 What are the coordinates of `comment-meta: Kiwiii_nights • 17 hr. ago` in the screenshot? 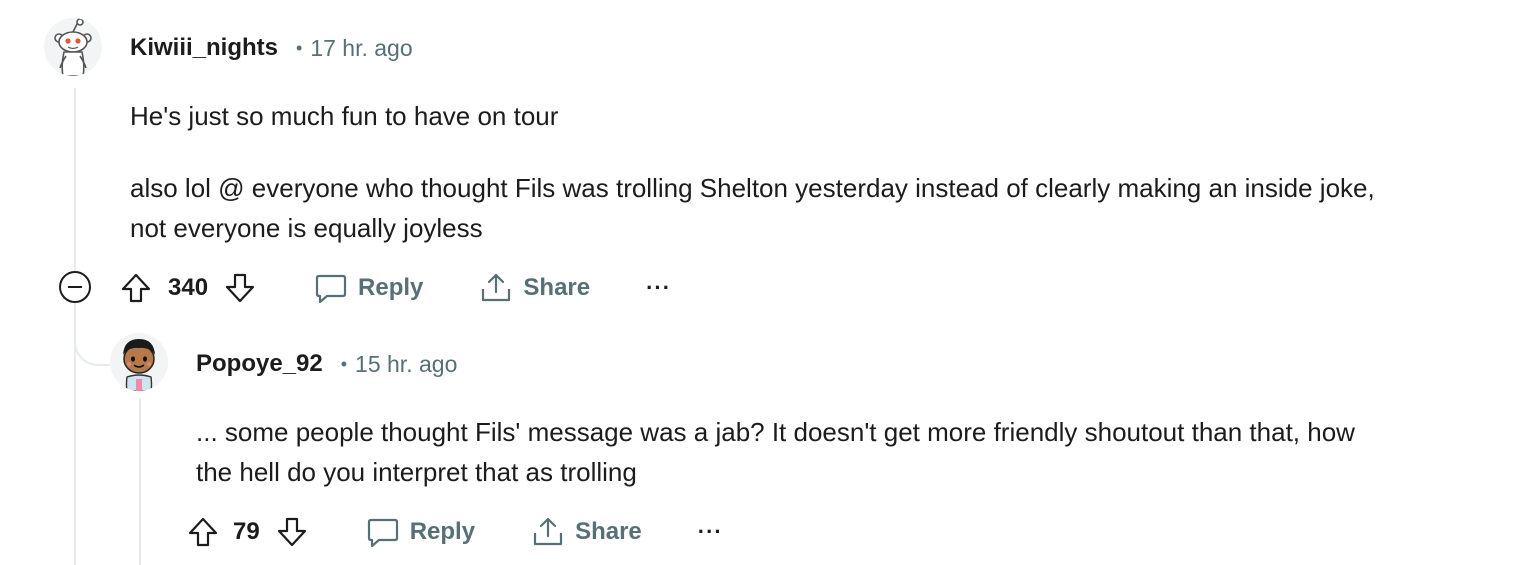 It's located at (271, 48).